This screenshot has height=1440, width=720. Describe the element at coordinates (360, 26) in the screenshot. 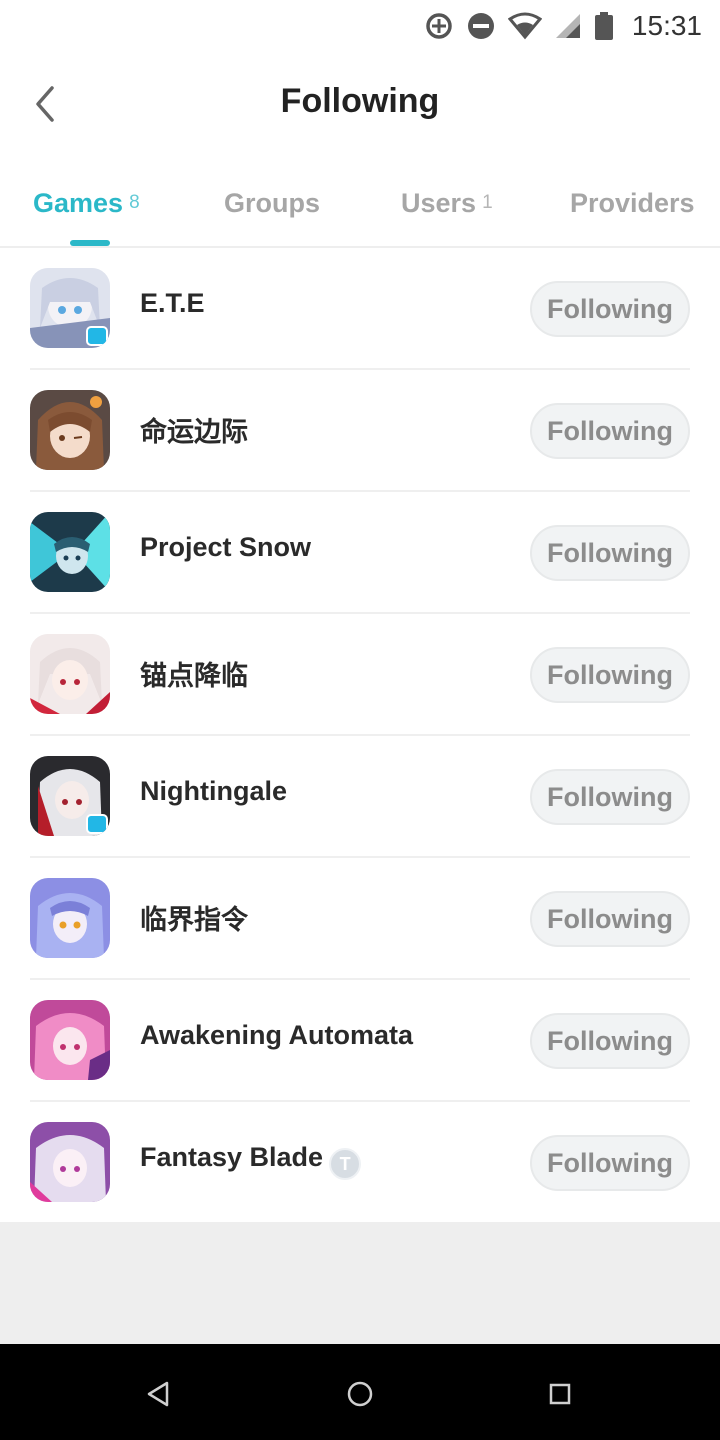

I see `status-bar: 15:31` at that location.